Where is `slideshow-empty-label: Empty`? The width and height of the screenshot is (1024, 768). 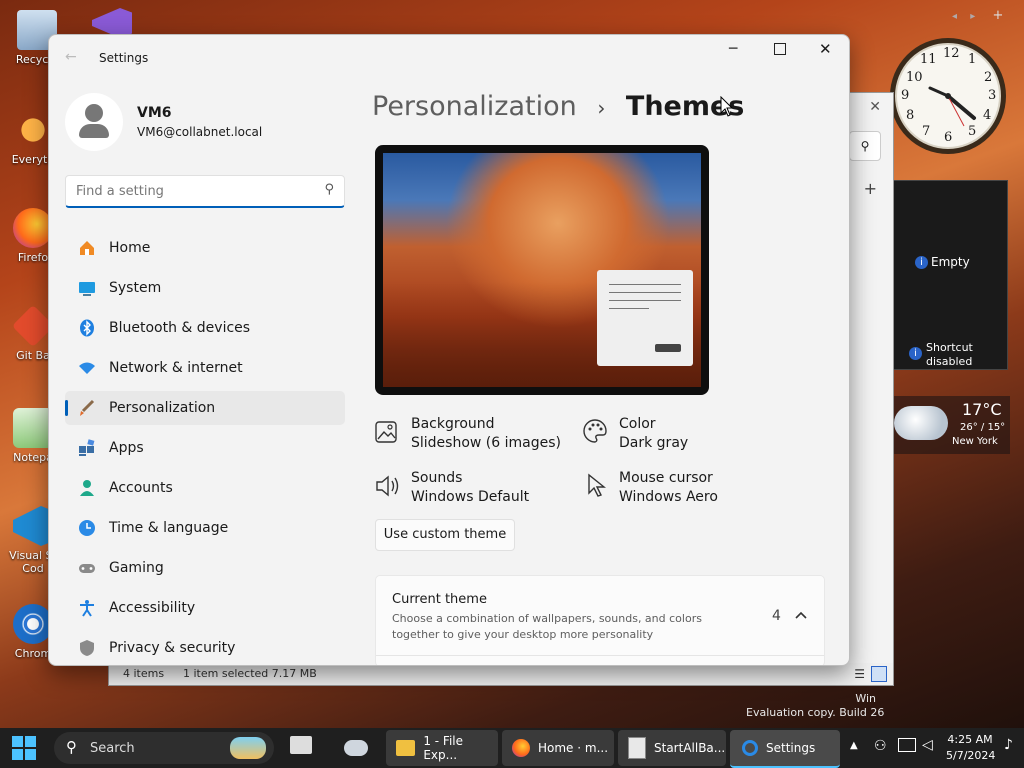 slideshow-empty-label: Empty is located at coordinates (950, 262).